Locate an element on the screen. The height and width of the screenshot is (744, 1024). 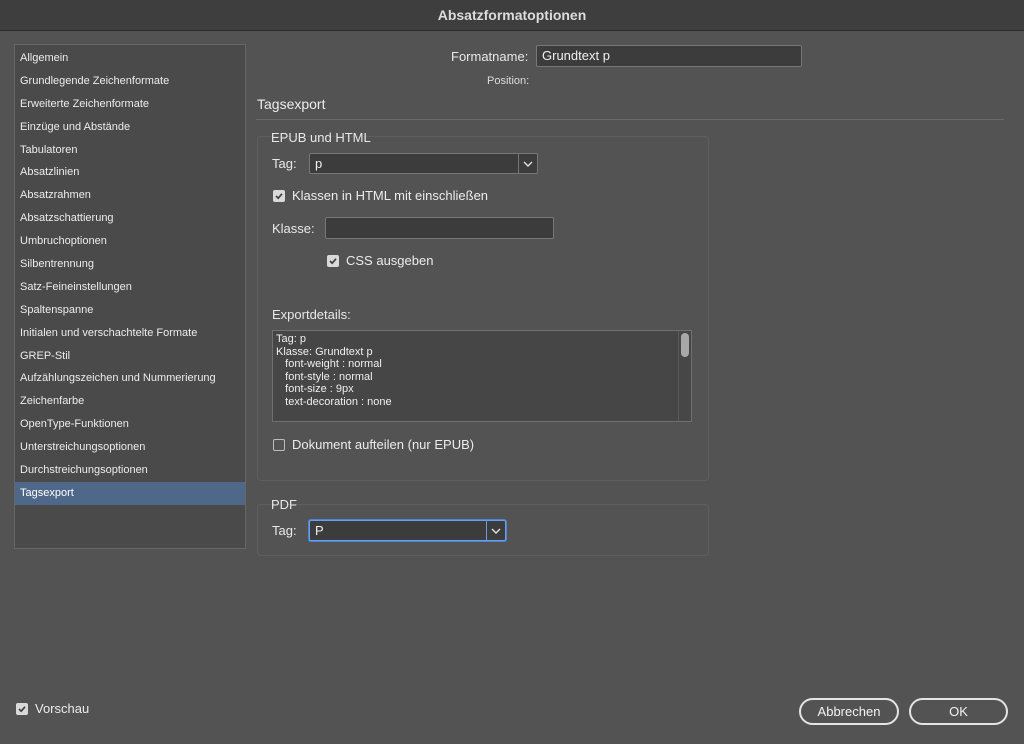
preview-label: Vorschau is located at coordinates (62, 708).